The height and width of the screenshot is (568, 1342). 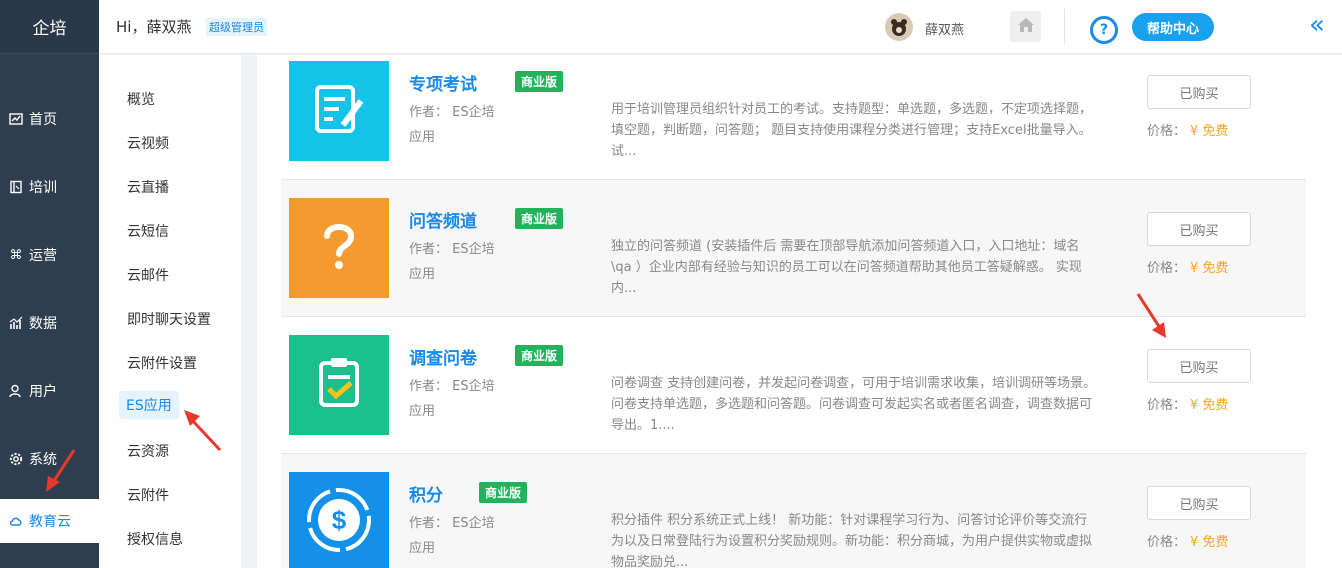 I want to click on exam-icon, so click(x=339, y=111).